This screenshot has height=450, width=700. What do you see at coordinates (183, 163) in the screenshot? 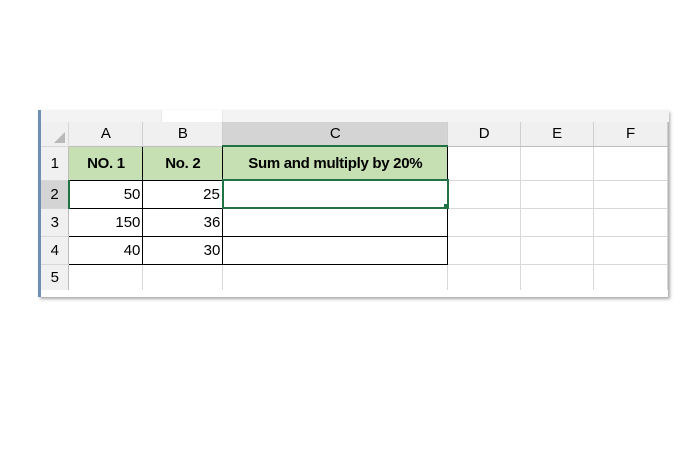
I see `cell-b1: No. 2` at bounding box center [183, 163].